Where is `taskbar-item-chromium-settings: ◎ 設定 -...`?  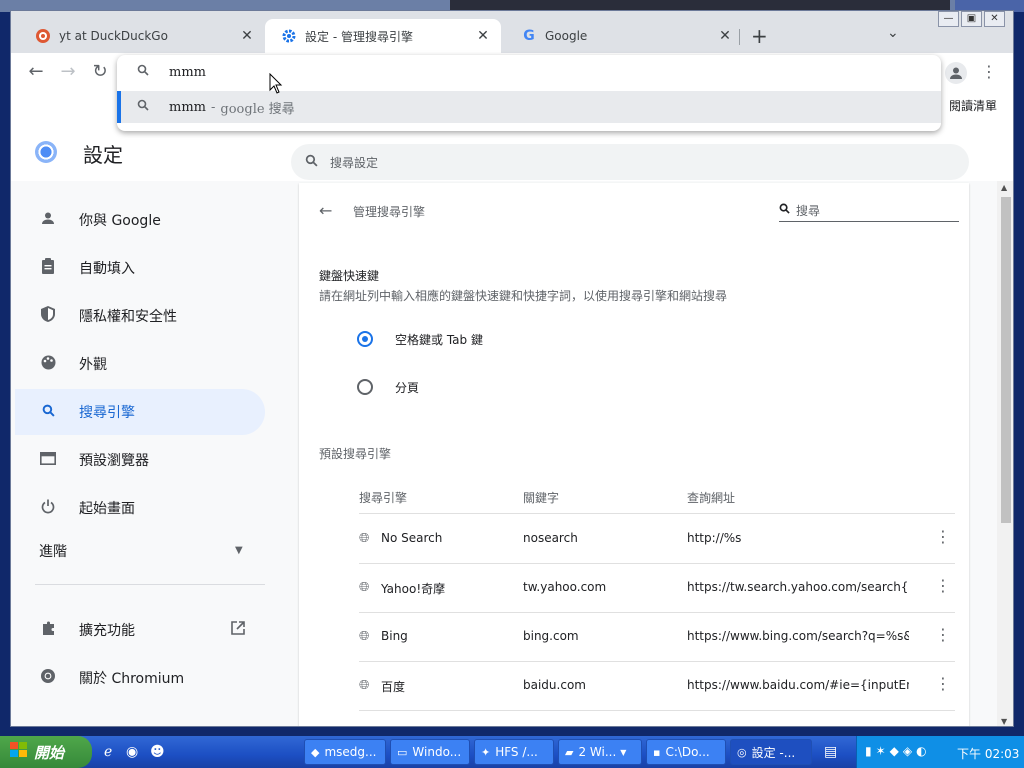 taskbar-item-chromium-settings: ◎ 設定 -... is located at coordinates (771, 752).